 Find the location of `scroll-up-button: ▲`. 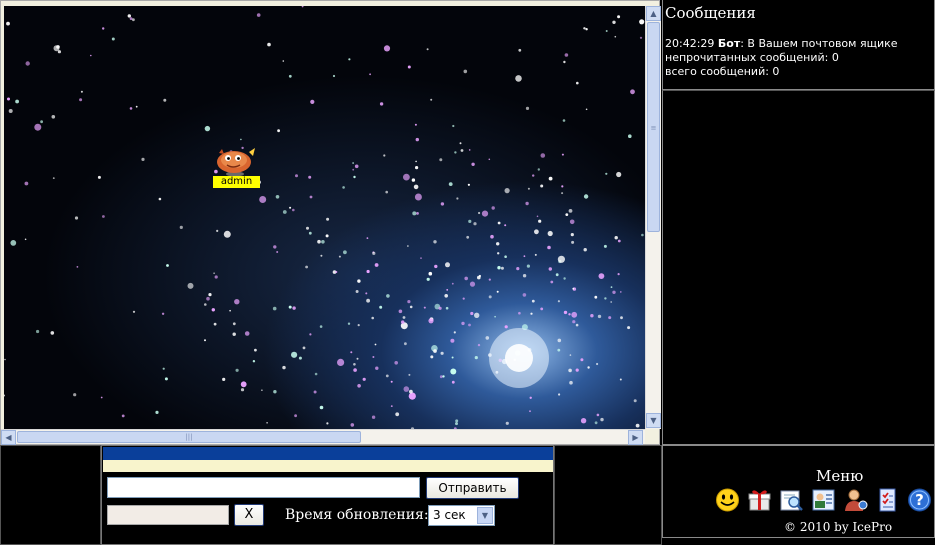

scroll-up-button: ▲ is located at coordinates (653, 13).